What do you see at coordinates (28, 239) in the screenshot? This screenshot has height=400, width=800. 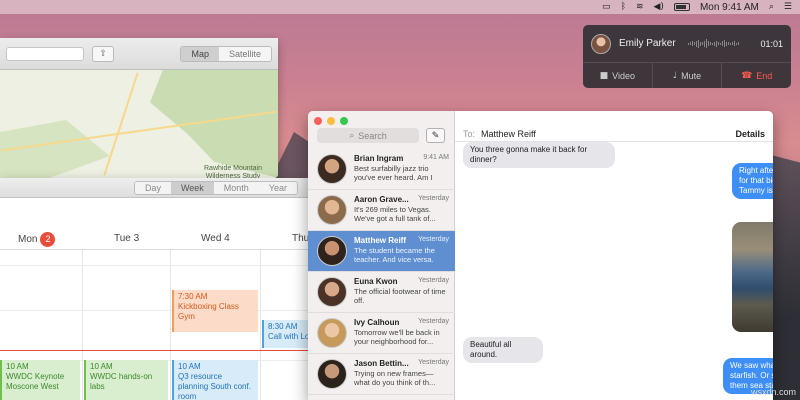 I see `day-label: Mon` at bounding box center [28, 239].